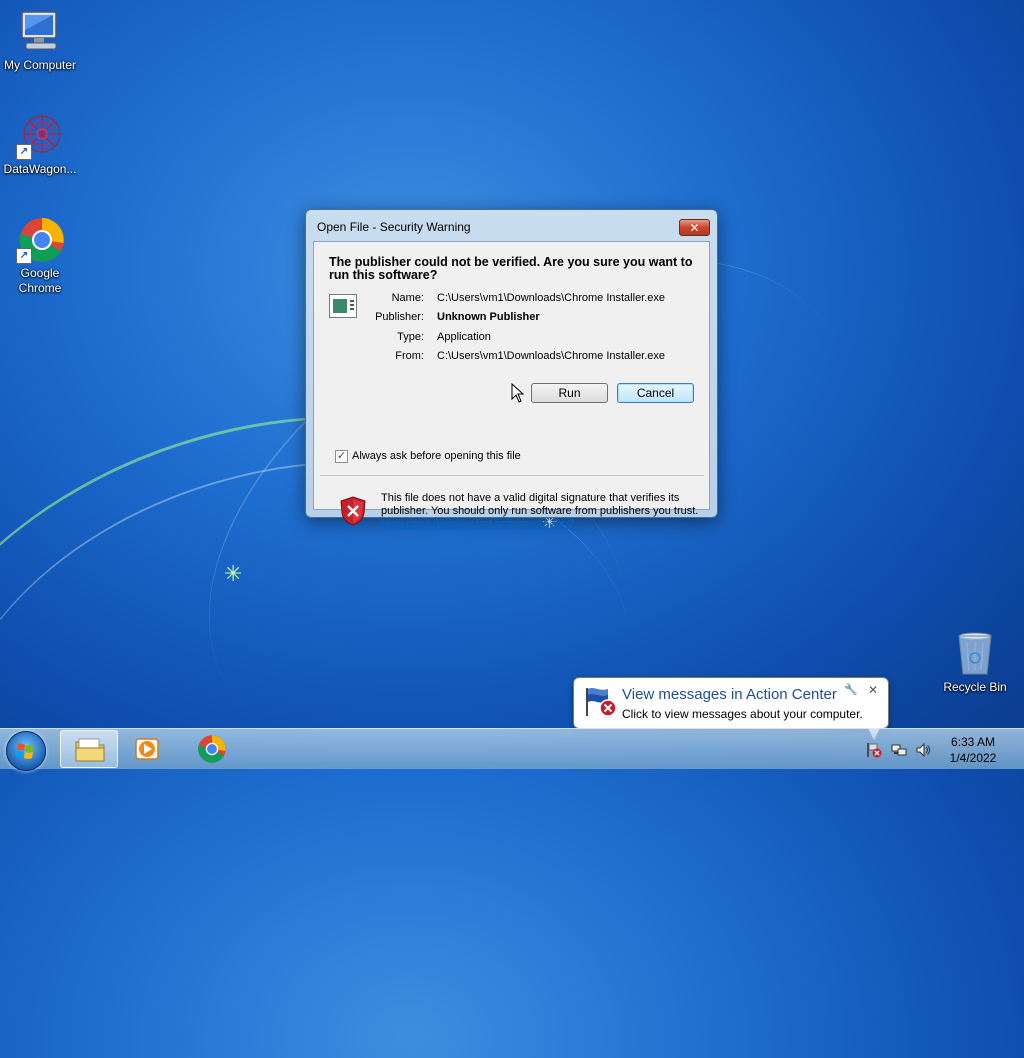 The image size is (1024, 1058). I want to click on action-center-tray-icon, so click(874, 750).